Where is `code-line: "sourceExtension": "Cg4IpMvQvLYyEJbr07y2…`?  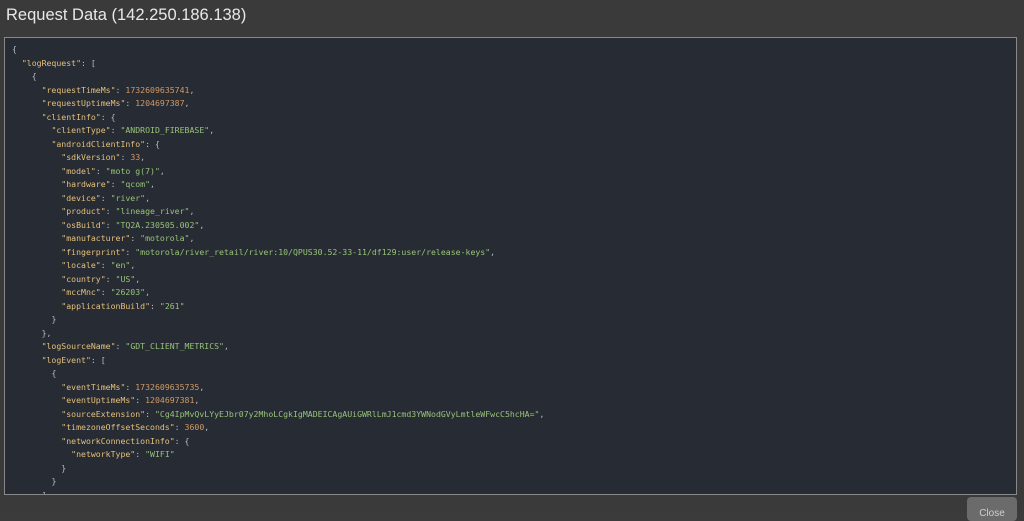 code-line: "sourceExtension": "Cg4IpMvQvLYyEJbr07y2… is located at coordinates (278, 415).